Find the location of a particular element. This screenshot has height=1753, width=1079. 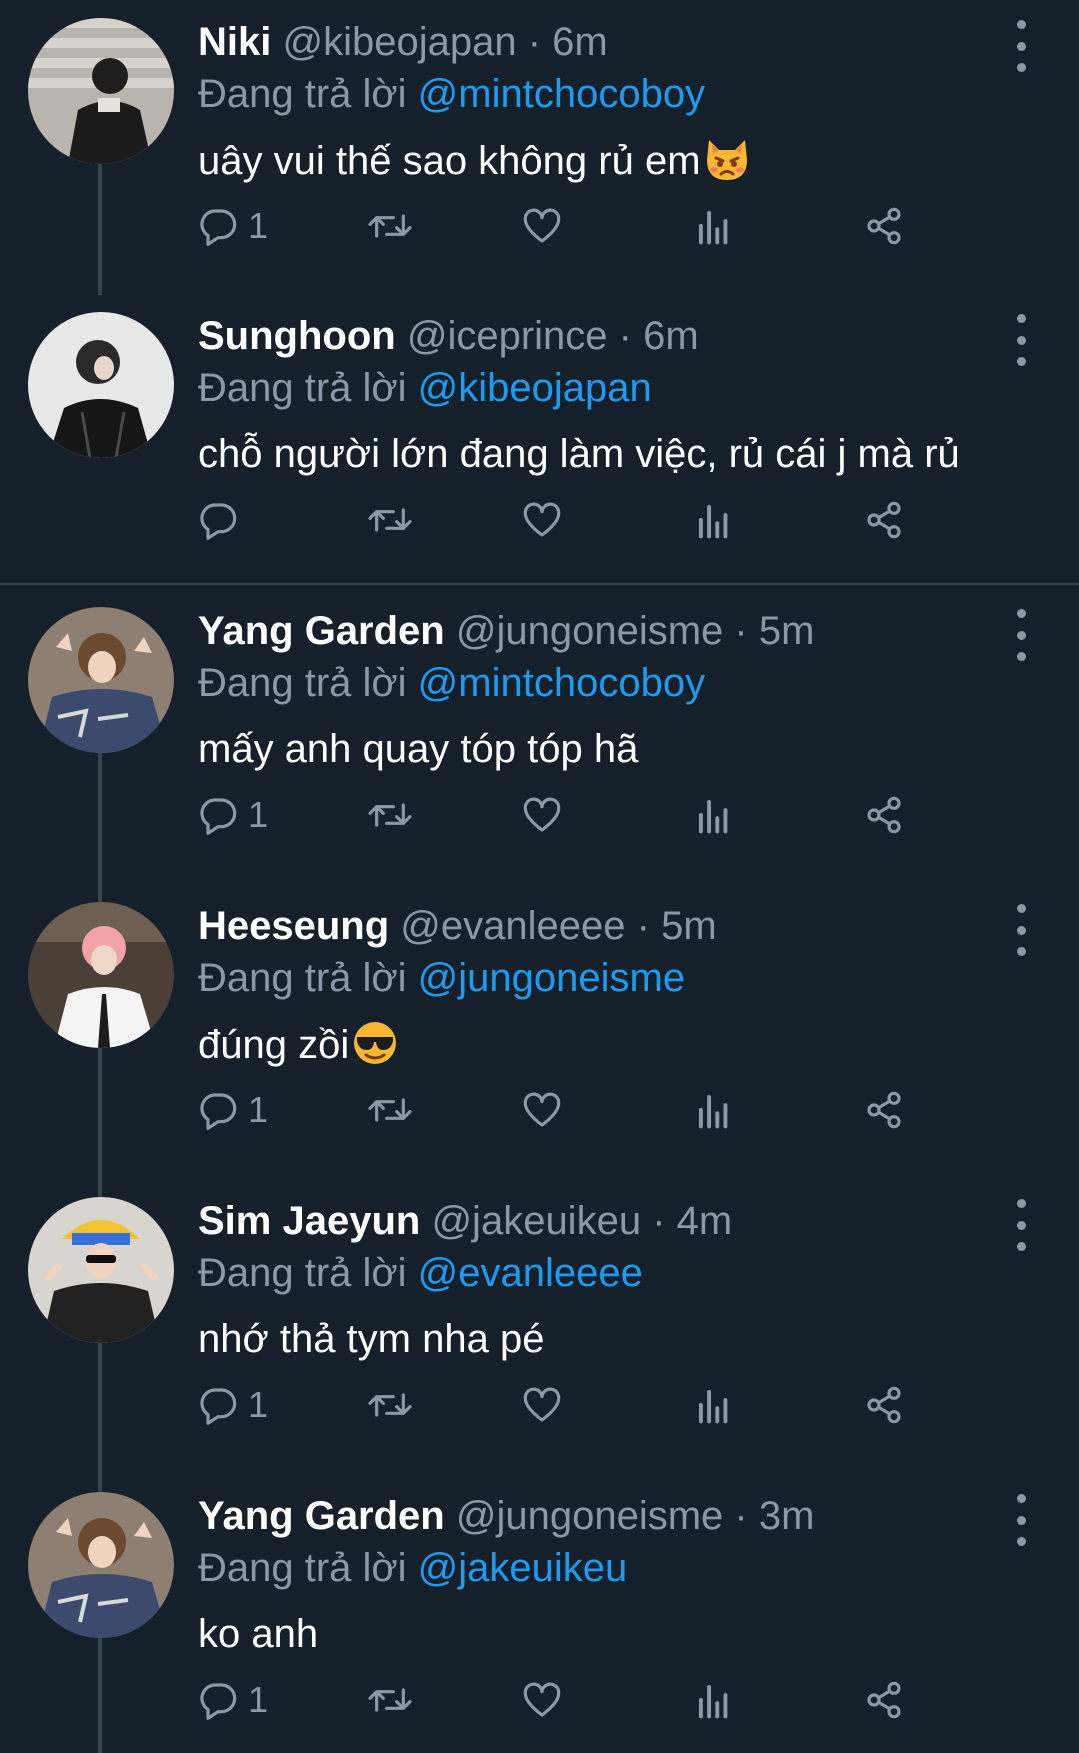

display-name: Sim Jaeyun is located at coordinates (309, 1221).